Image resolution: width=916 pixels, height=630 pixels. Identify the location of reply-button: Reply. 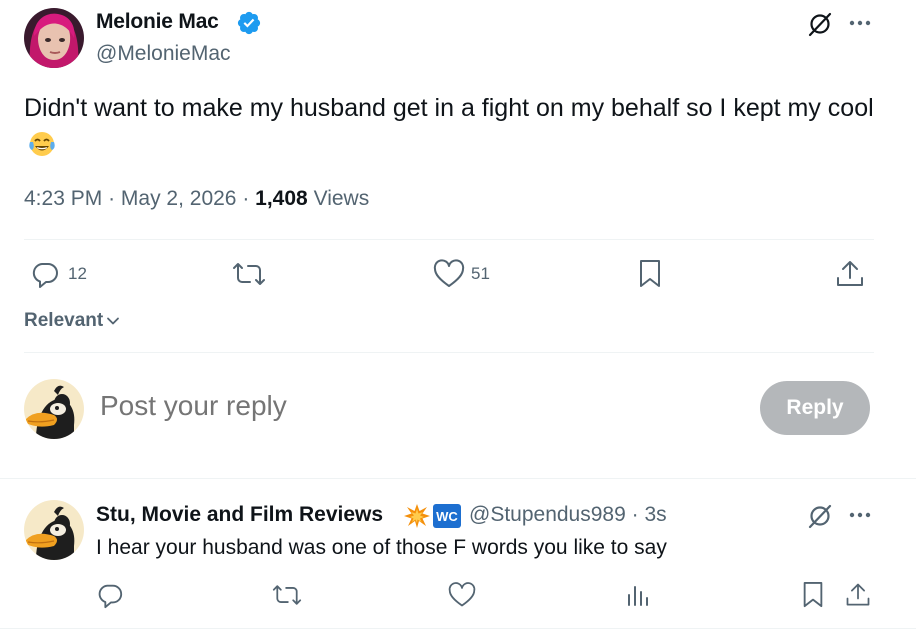
(815, 408).